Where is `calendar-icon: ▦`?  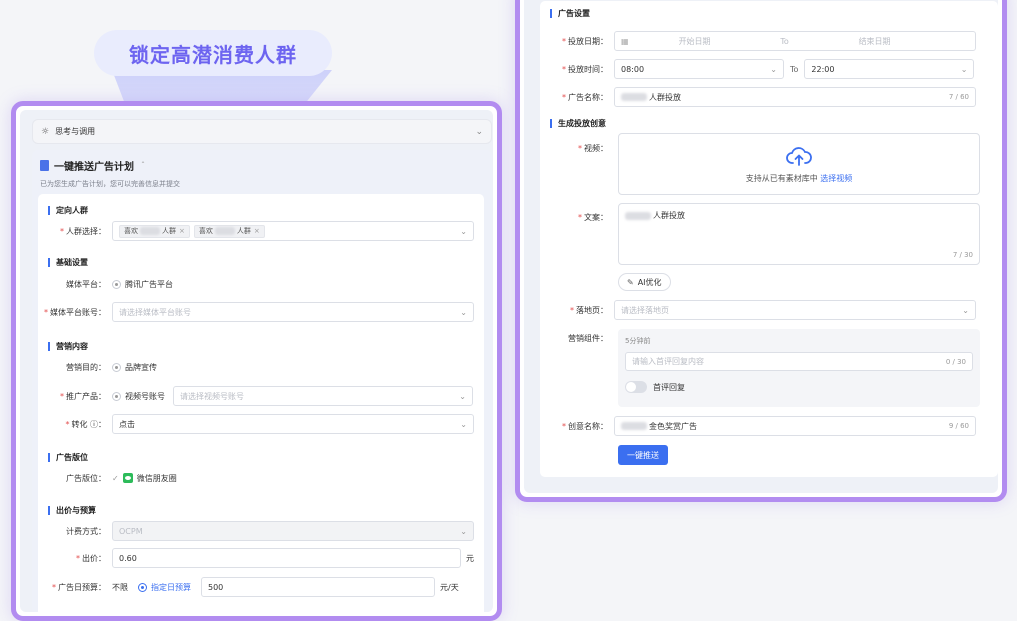 calendar-icon: ▦ is located at coordinates (625, 41).